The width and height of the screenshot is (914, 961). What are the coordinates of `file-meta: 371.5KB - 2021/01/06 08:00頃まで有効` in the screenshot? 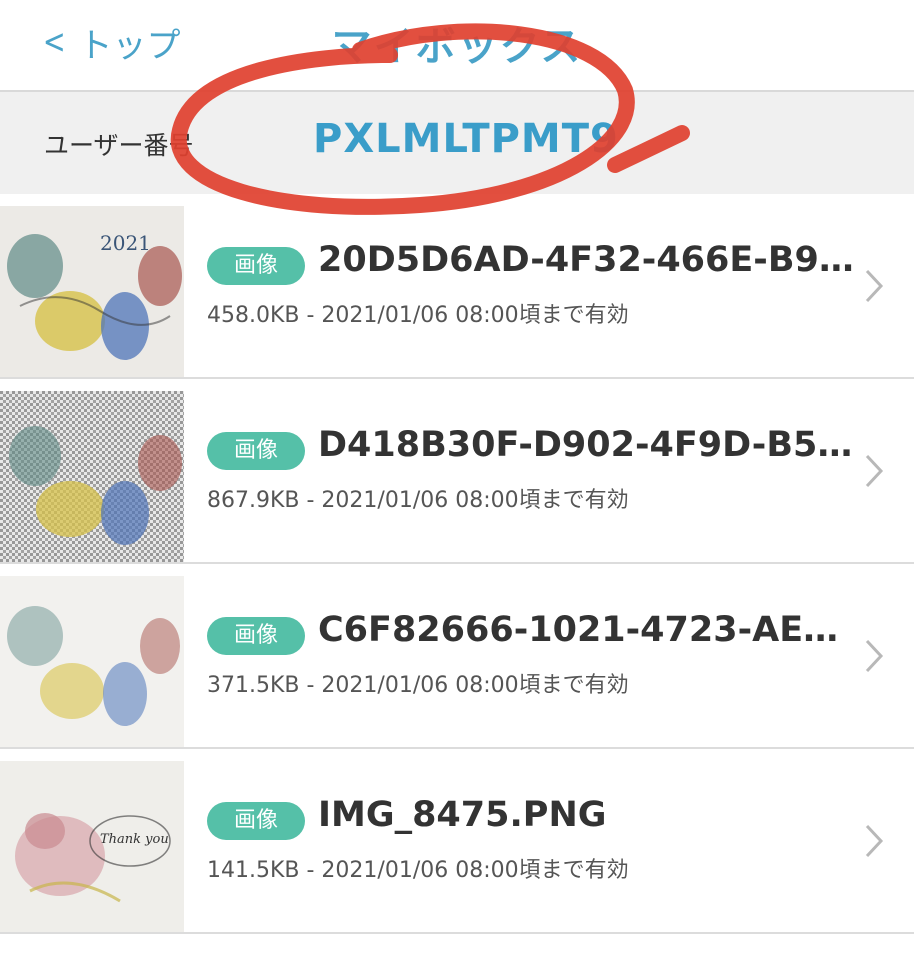 It's located at (418, 685).